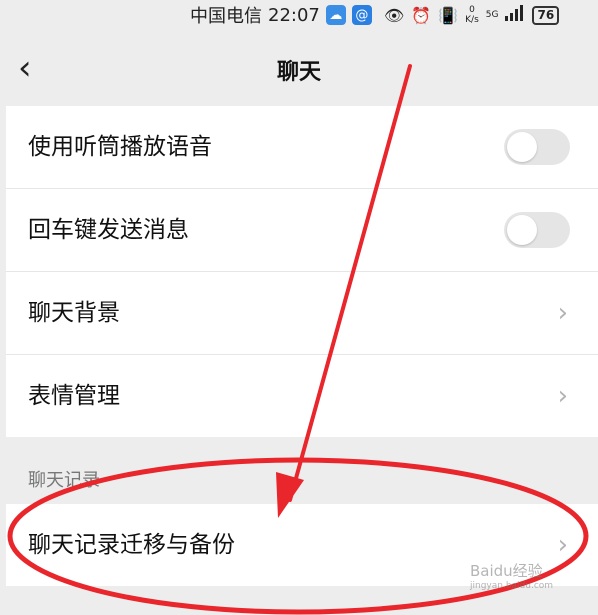 Image resolution: width=598 pixels, height=615 pixels. I want to click on section-header-chat-history: 聊天记录, so click(64, 480).